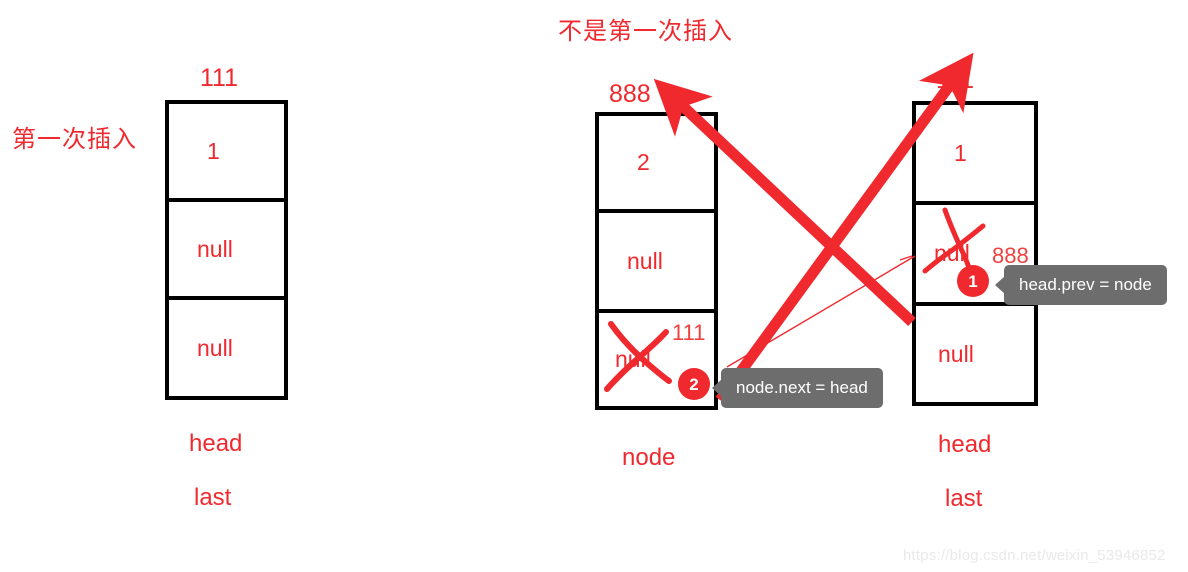 This screenshot has width=1188, height=572. I want to click on head-cell-next: null, so click(975, 354).